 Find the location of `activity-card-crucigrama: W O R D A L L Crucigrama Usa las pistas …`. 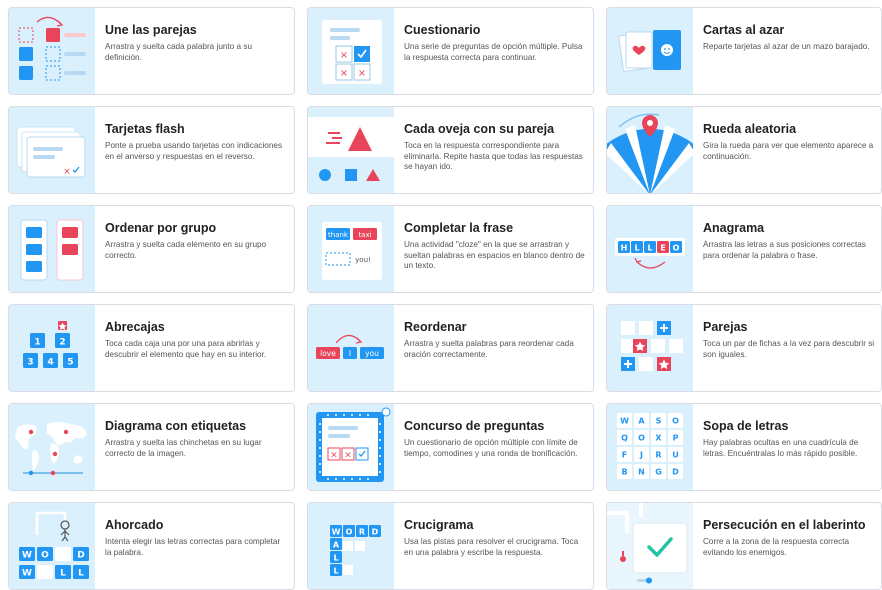

activity-card-crucigrama: W O R D A L L Crucigrama Usa las pistas … is located at coordinates (450, 546).